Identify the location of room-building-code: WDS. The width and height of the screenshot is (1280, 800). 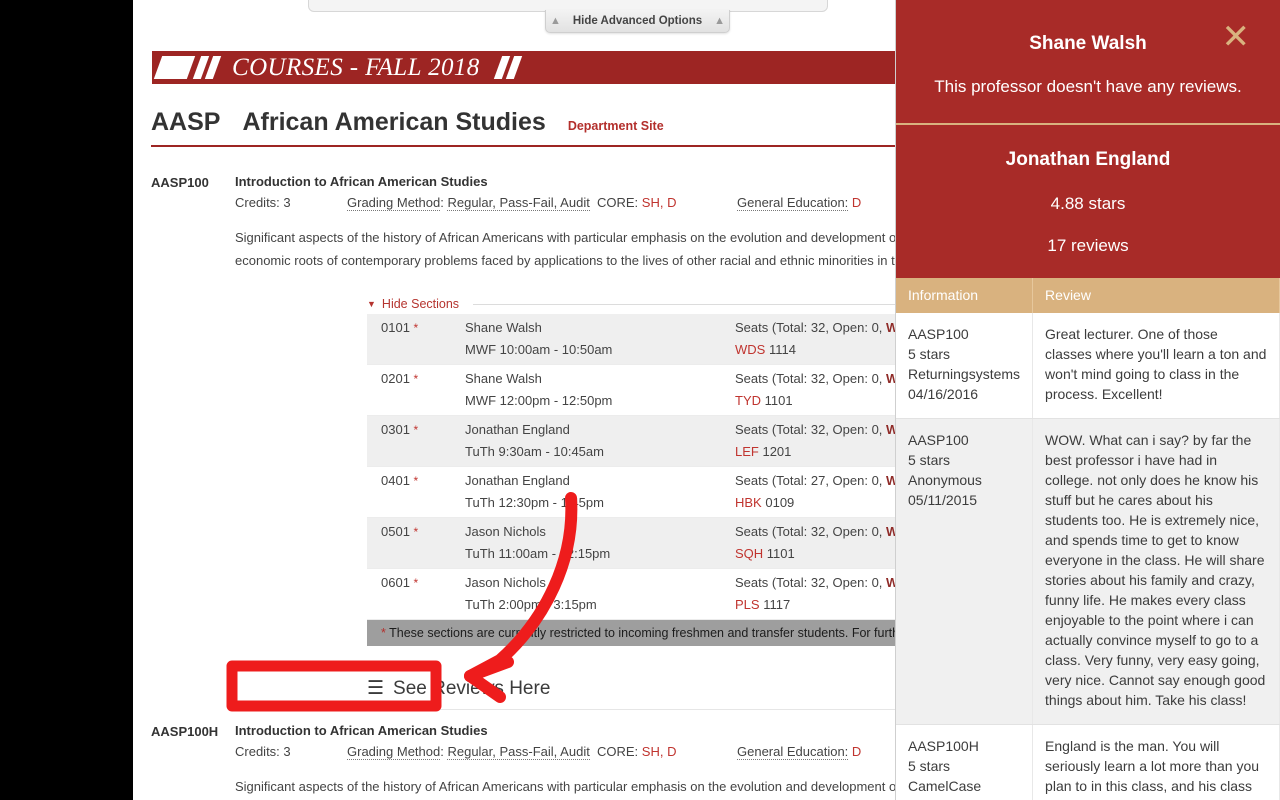
(750, 349).